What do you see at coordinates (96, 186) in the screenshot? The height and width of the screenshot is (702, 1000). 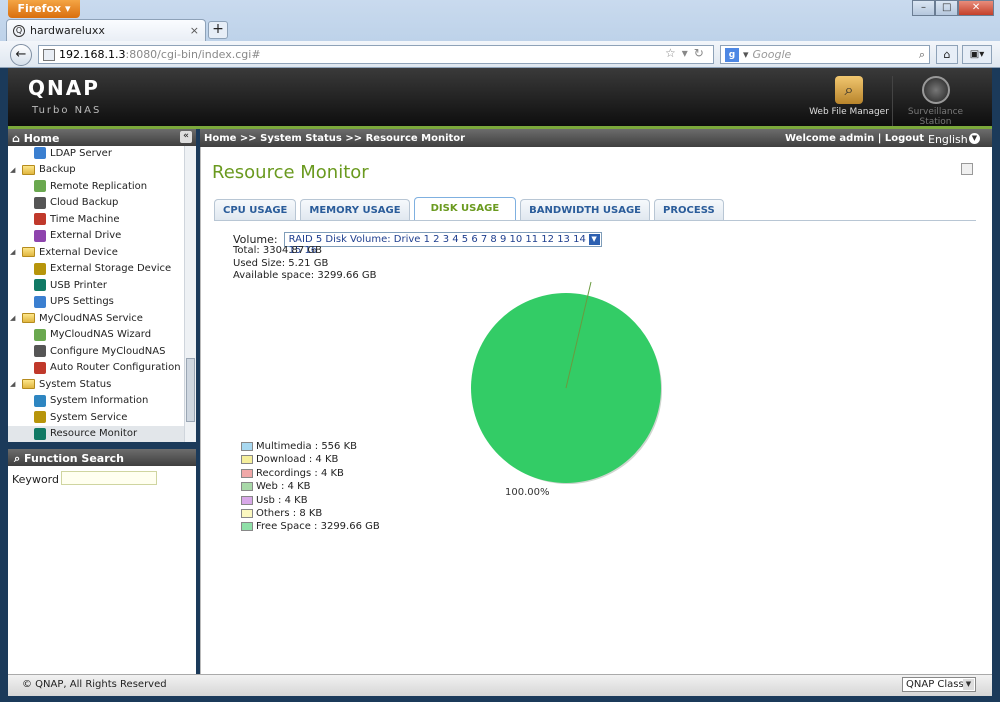 I see `sidebar-item: Remote Replication` at bounding box center [96, 186].